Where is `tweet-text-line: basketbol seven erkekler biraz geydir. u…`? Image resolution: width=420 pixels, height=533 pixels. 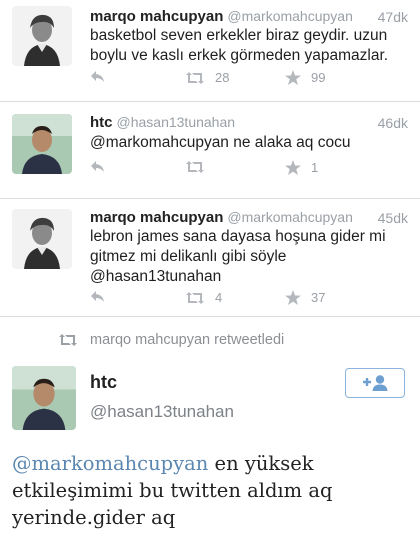
tweet-text-line: basketbol seven erkekler biraz geydir. u… is located at coordinates (239, 35).